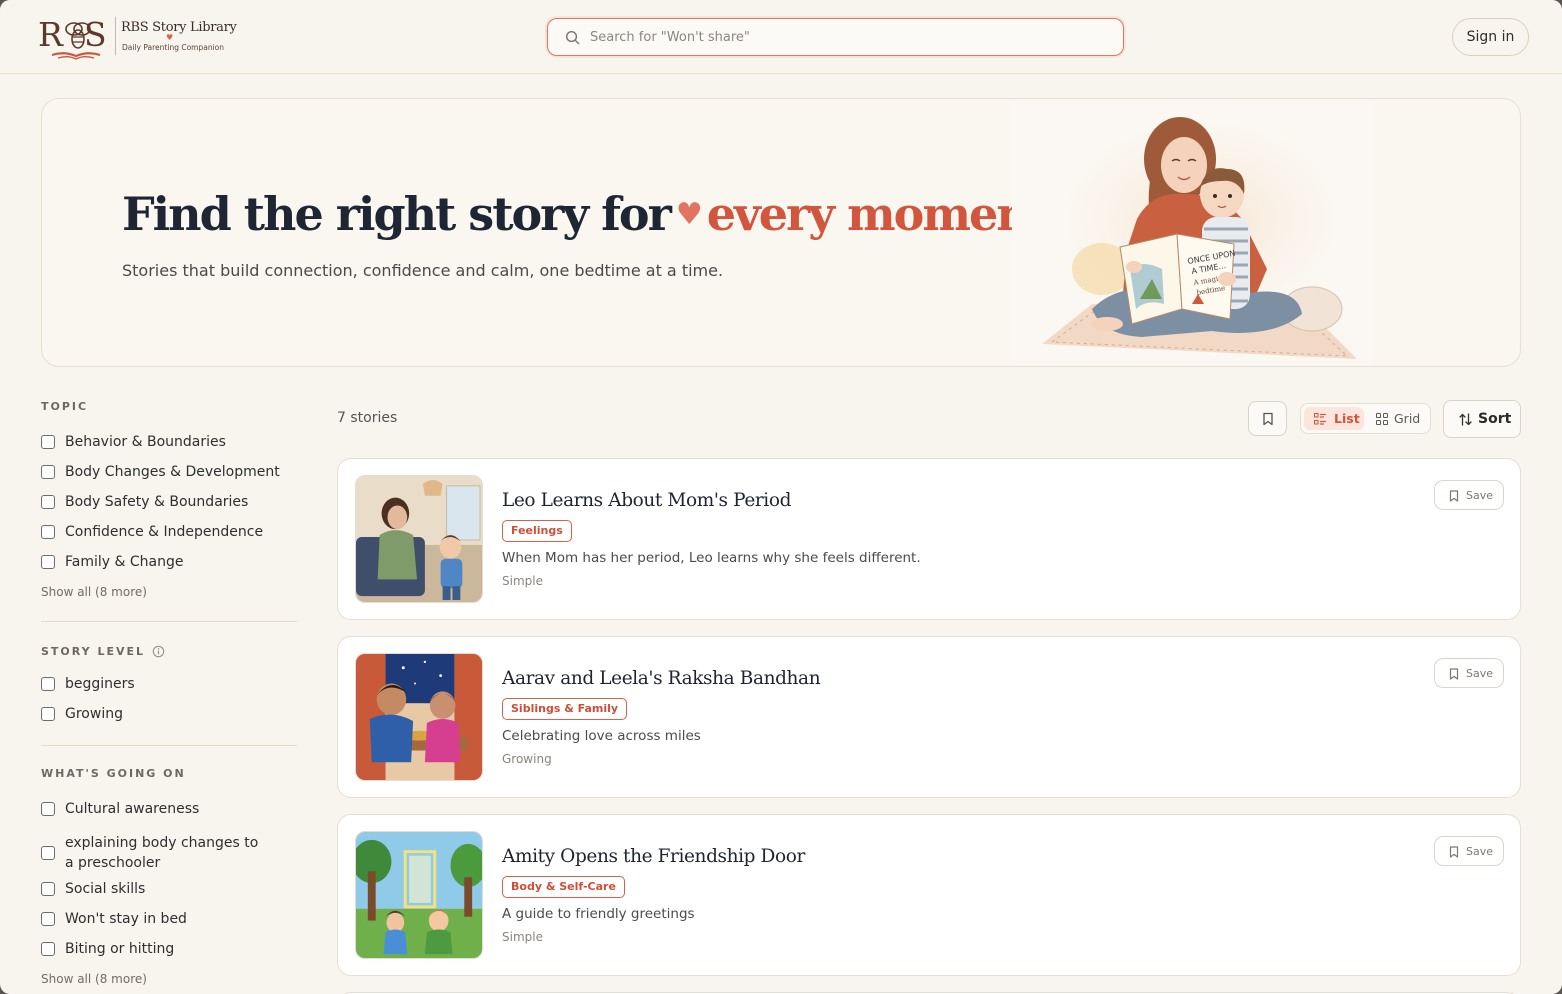 The height and width of the screenshot is (994, 1562). What do you see at coordinates (173, 47) in the screenshot?
I see `brand-subtitle: Daily Parenting Companion` at bounding box center [173, 47].